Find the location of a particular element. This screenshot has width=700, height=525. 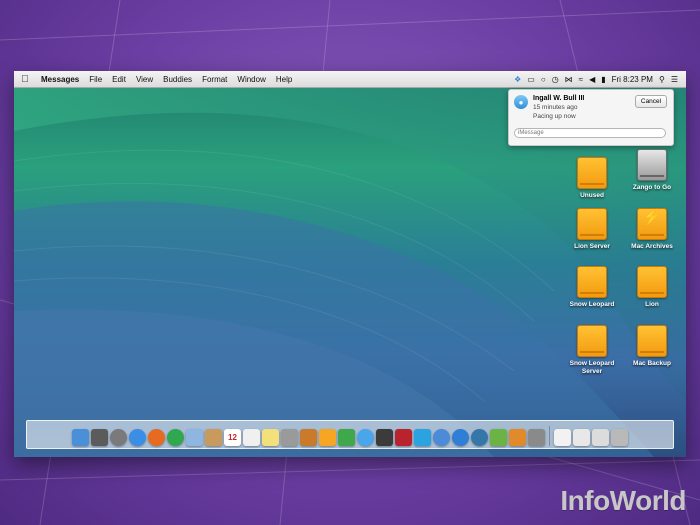

desktop-icon-zango-to-go: Zango to Go is located at coordinates (652, 170).